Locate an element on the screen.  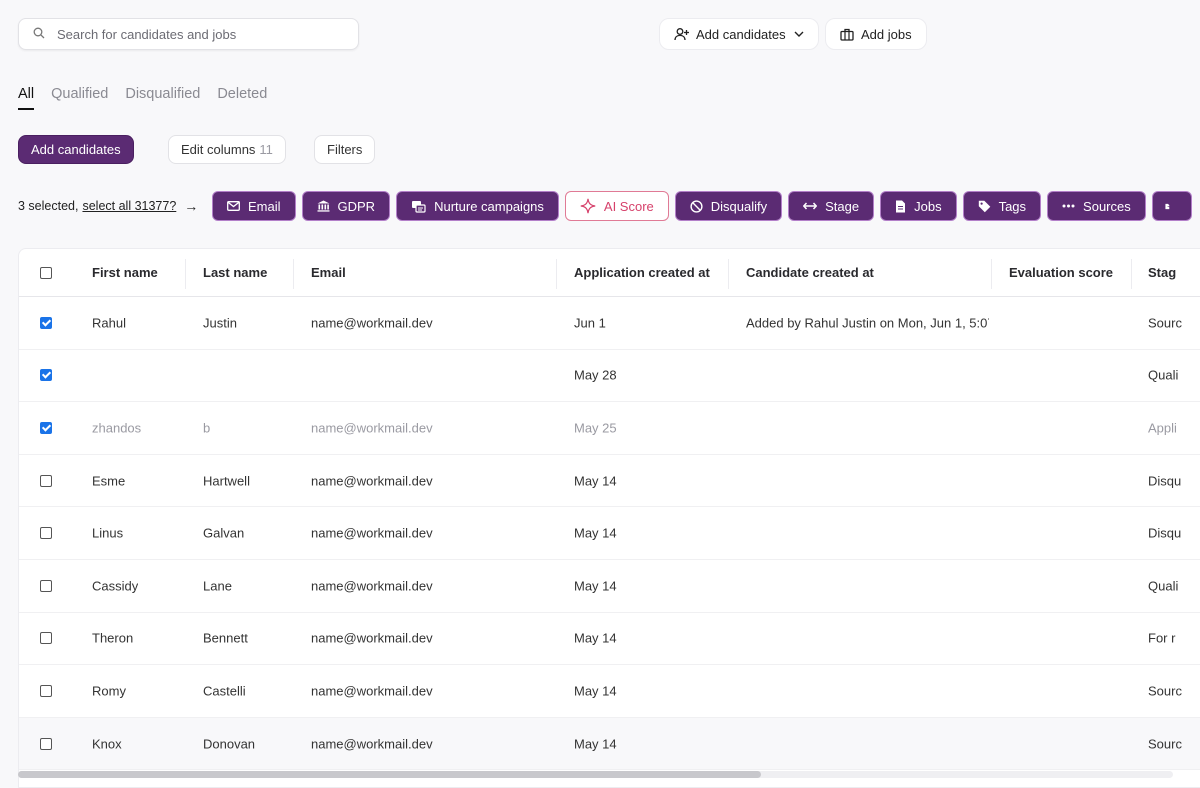
arrows-horizontal-icon is located at coordinates (810, 206).